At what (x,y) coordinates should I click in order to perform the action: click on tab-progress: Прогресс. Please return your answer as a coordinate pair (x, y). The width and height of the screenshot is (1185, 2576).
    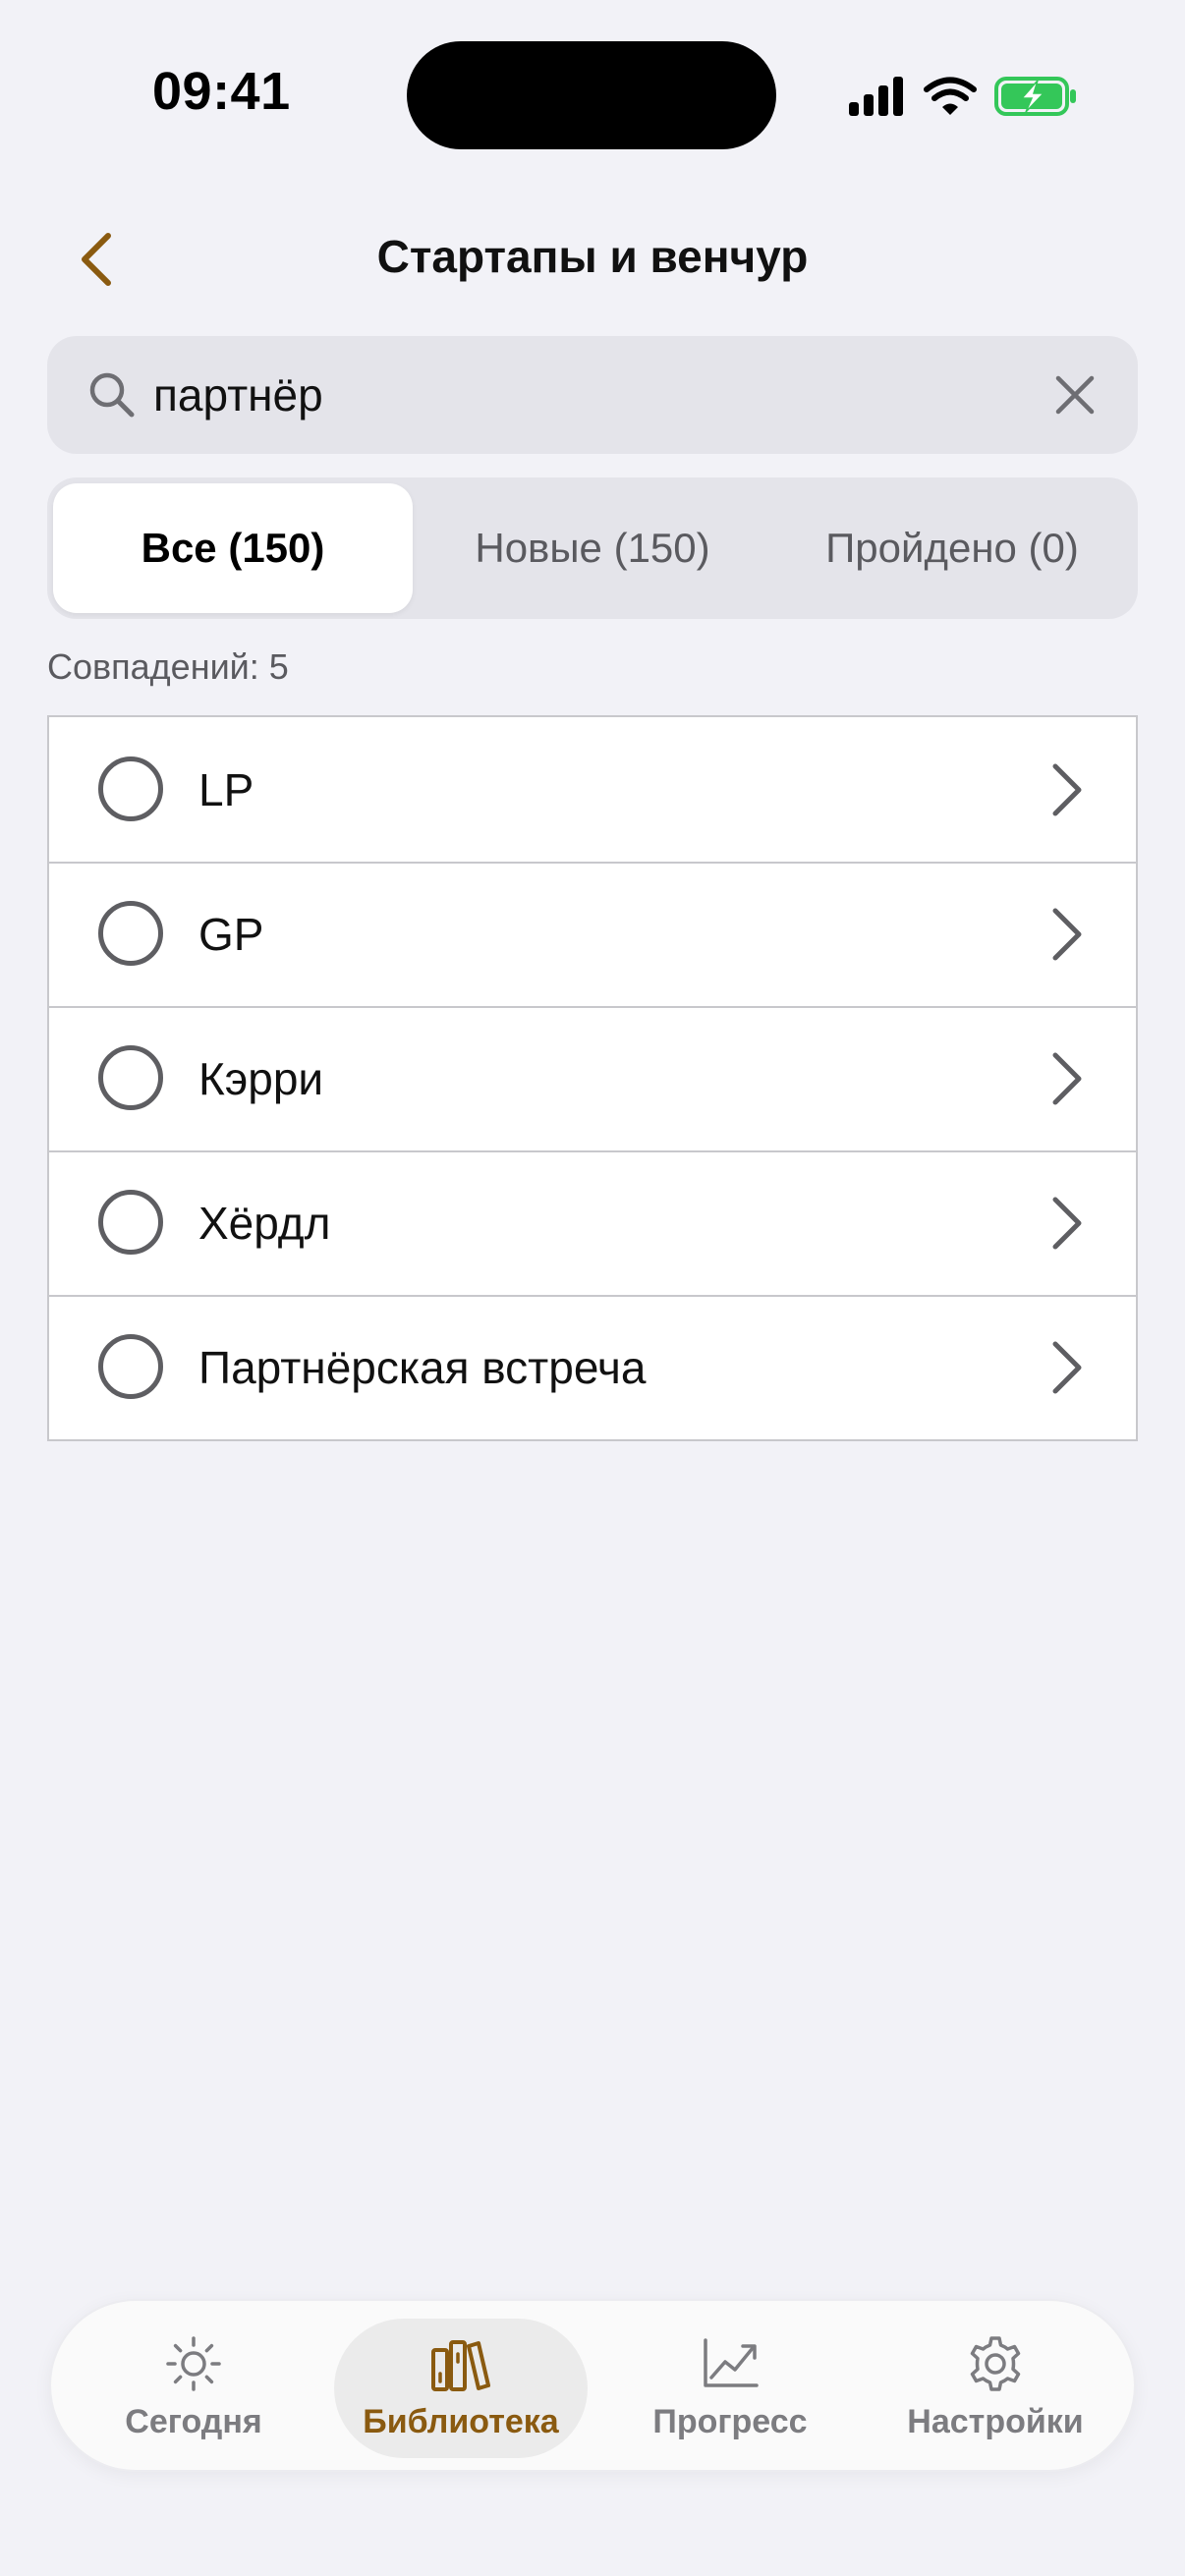
    Looking at the image, I should click on (730, 2387).